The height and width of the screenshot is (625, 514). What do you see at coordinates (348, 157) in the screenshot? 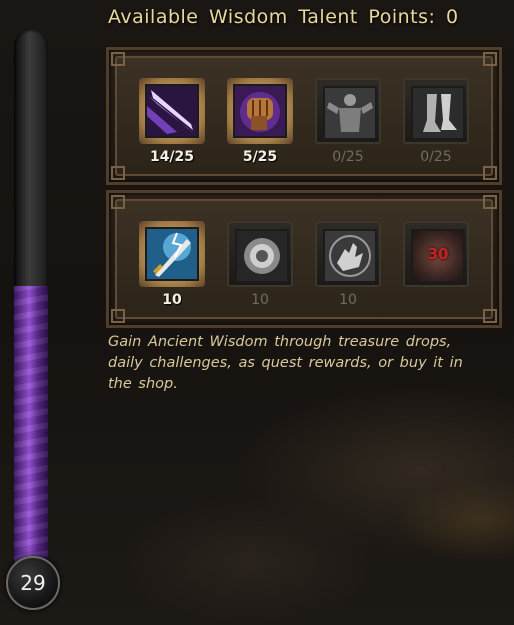
I see `talent-points-warrior: 0/25` at bounding box center [348, 157].